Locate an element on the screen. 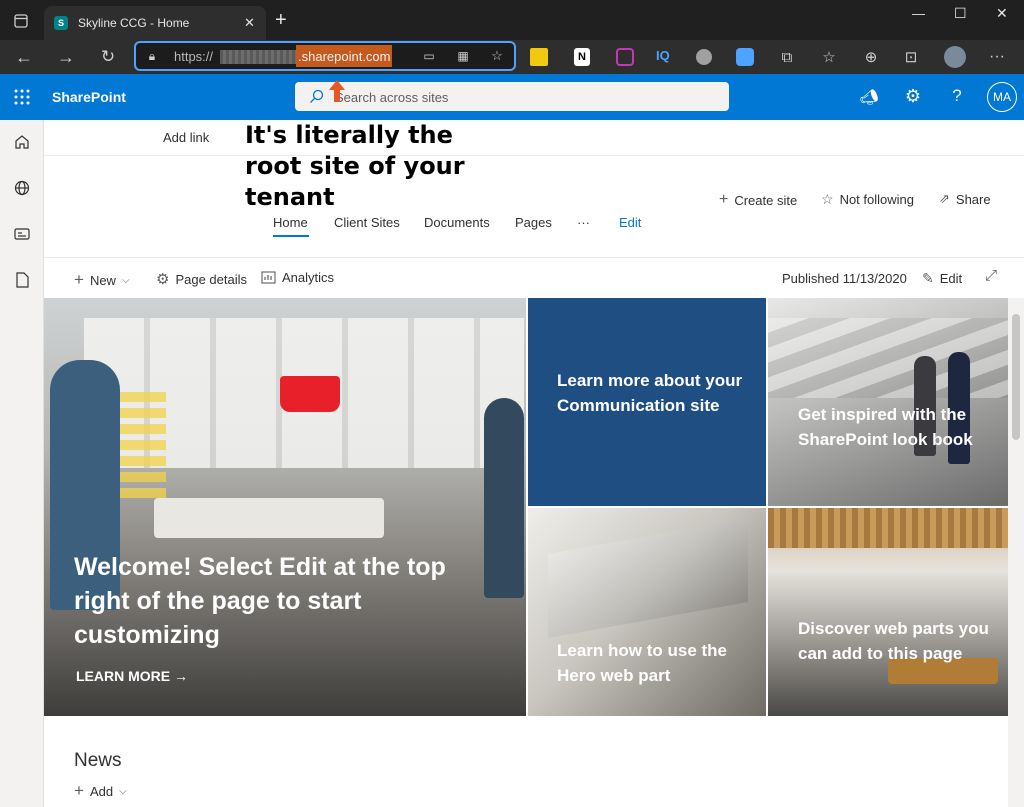  hero-tile-title: Learn more about your Communication site is located at coordinates (650, 393).